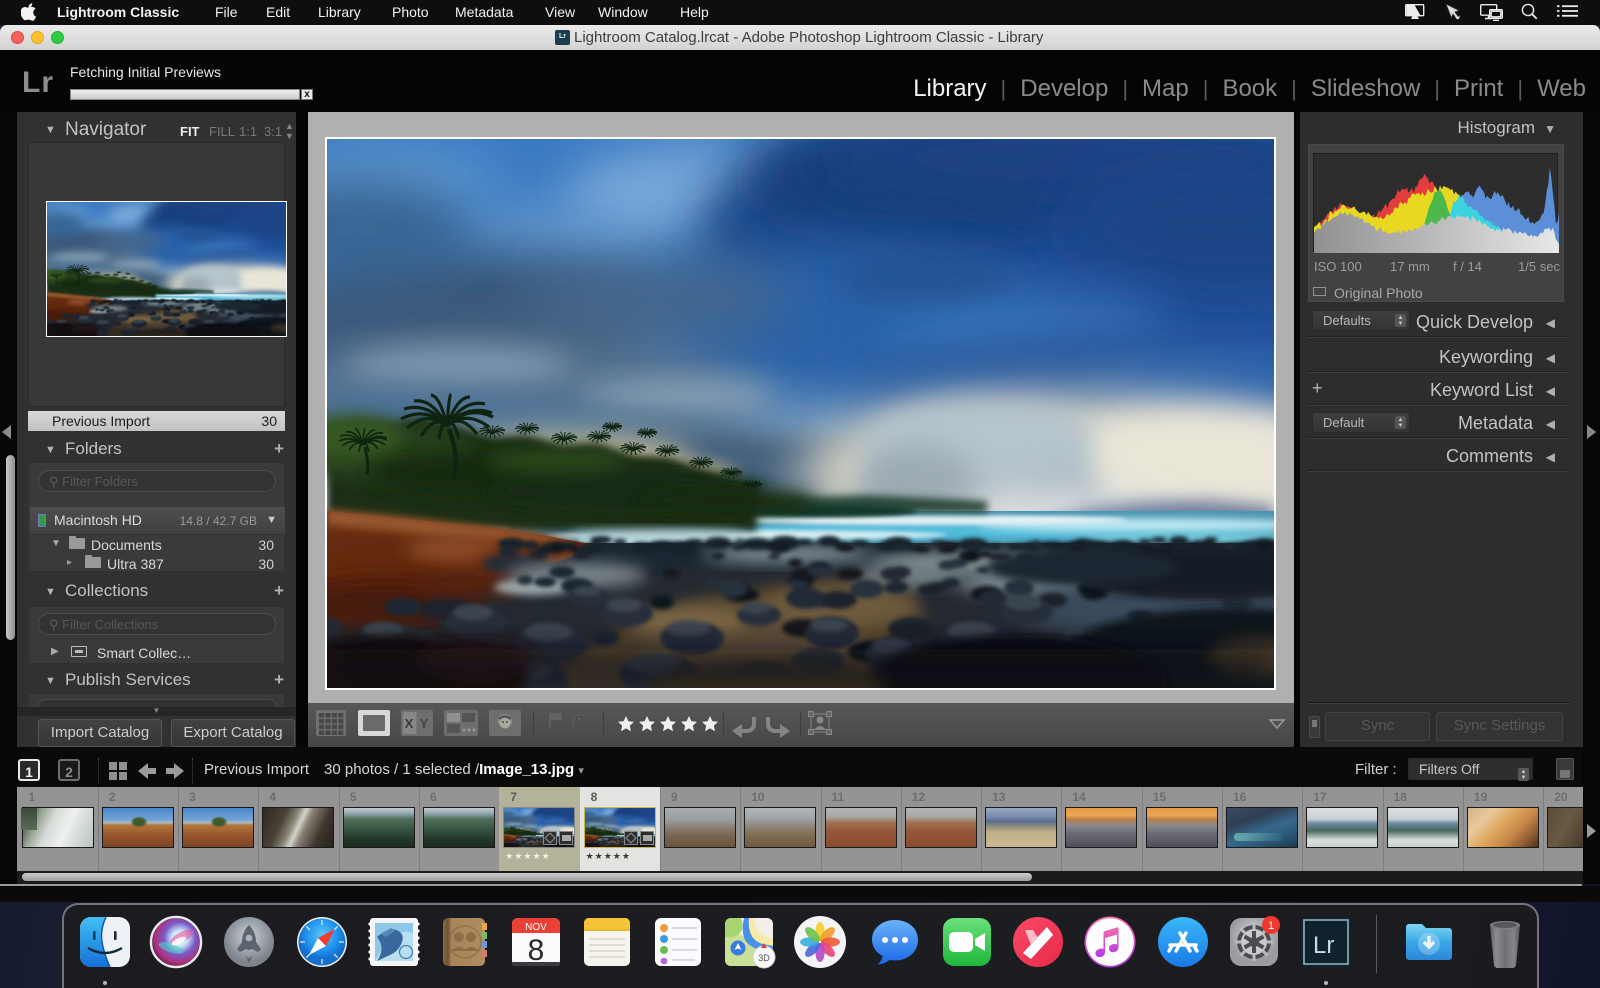 The height and width of the screenshot is (988, 1600). I want to click on svg-text: 1, so click(1271, 926).